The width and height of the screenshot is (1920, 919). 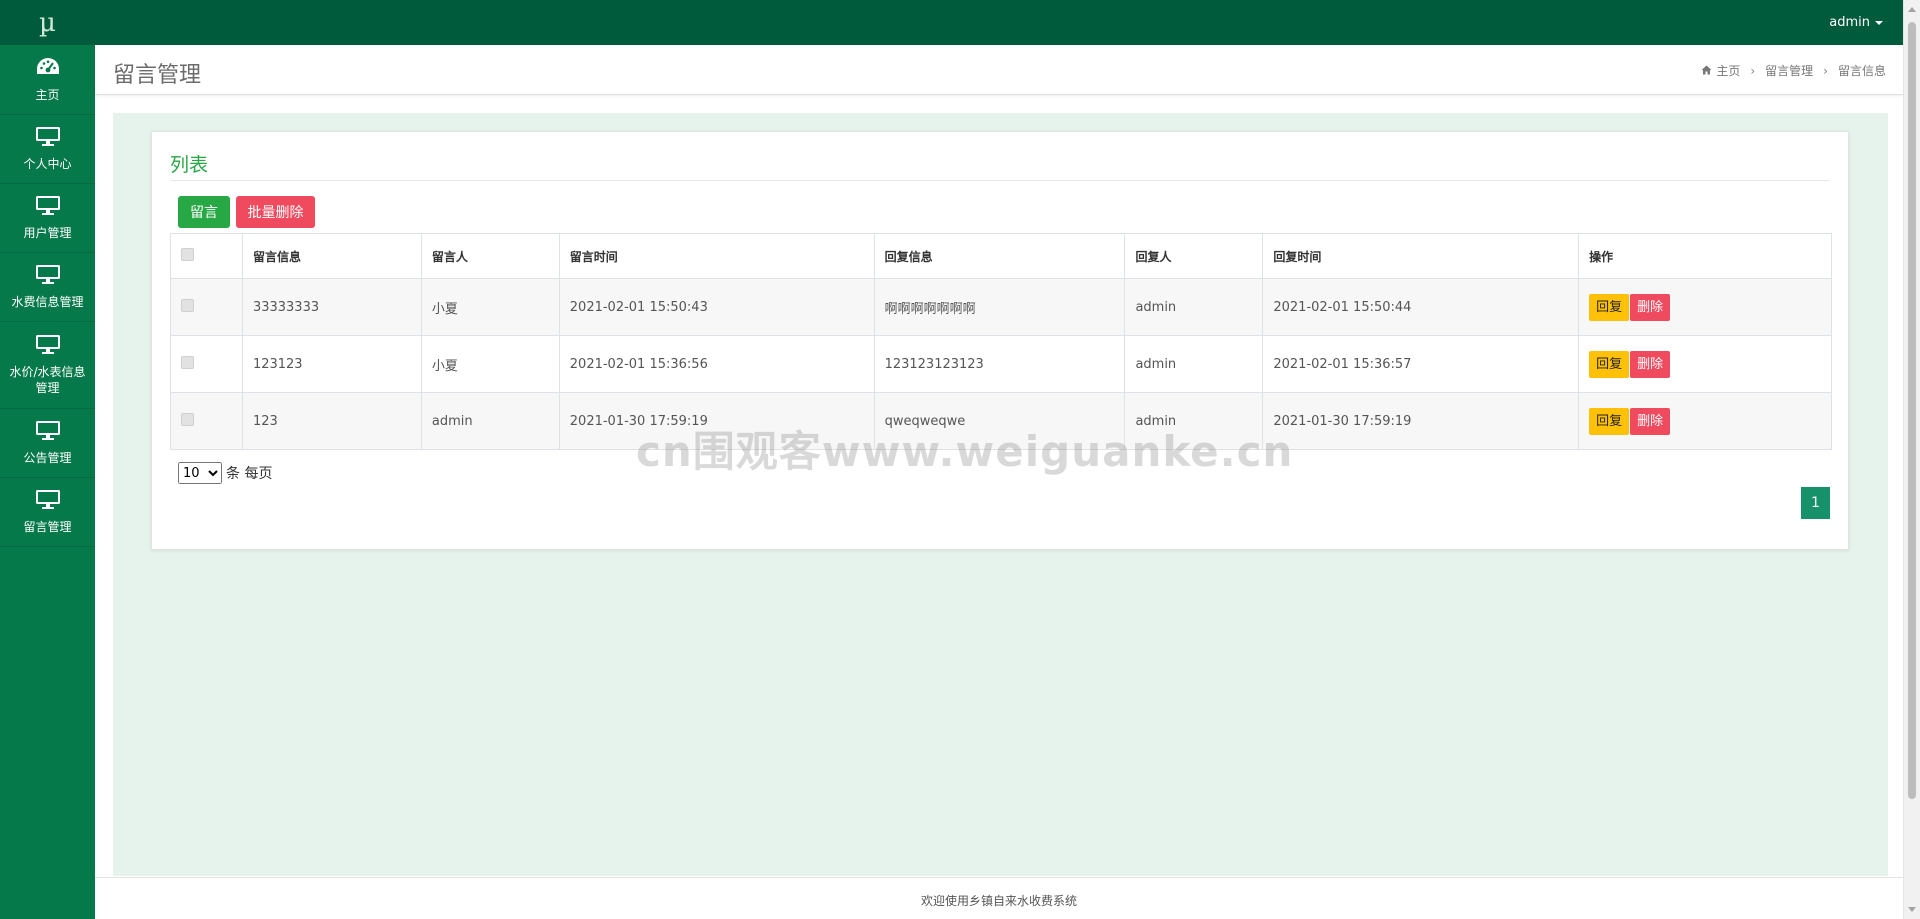 I want to click on footer-text: 欢迎使用乡镇自来水收费系统, so click(x=998, y=901).